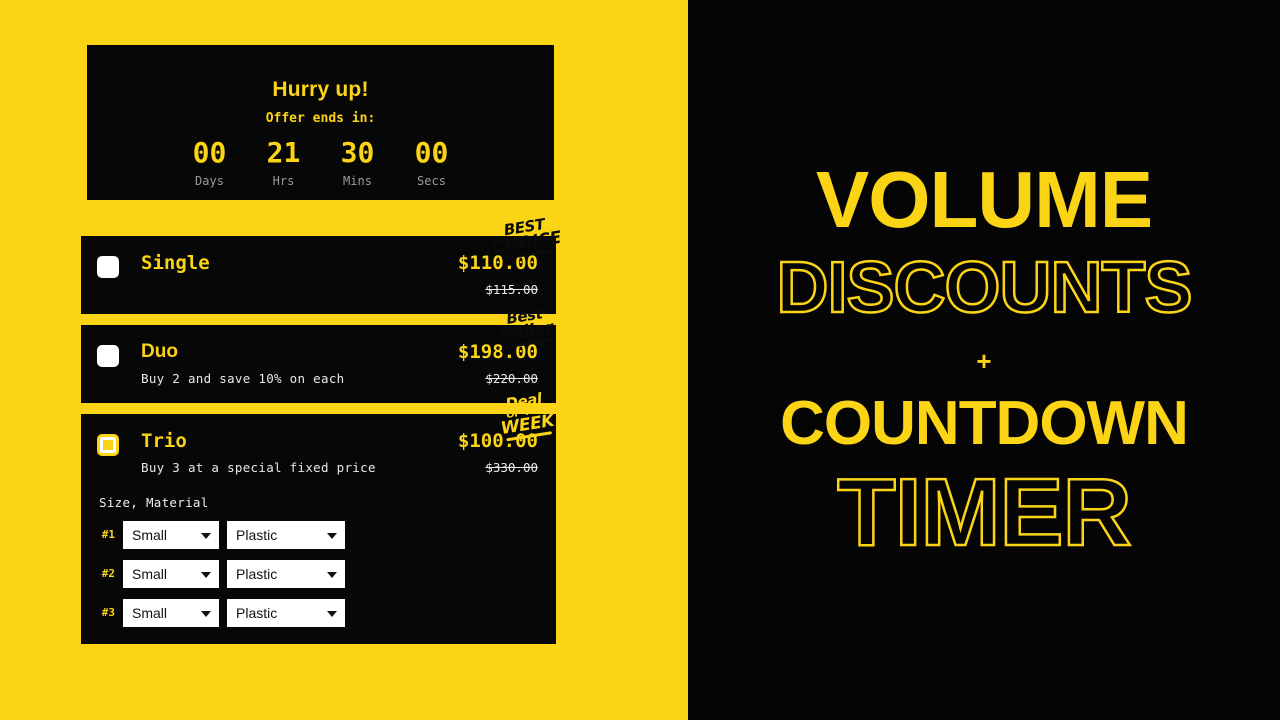  I want to click on variant-row-3: #3 Small Plastic, so click(318, 612).